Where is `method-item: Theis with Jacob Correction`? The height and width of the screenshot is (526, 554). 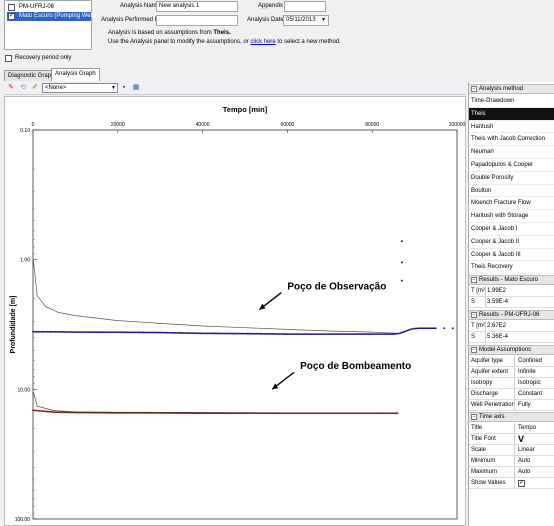 method-item: Theis with Jacob Correction is located at coordinates (511, 140).